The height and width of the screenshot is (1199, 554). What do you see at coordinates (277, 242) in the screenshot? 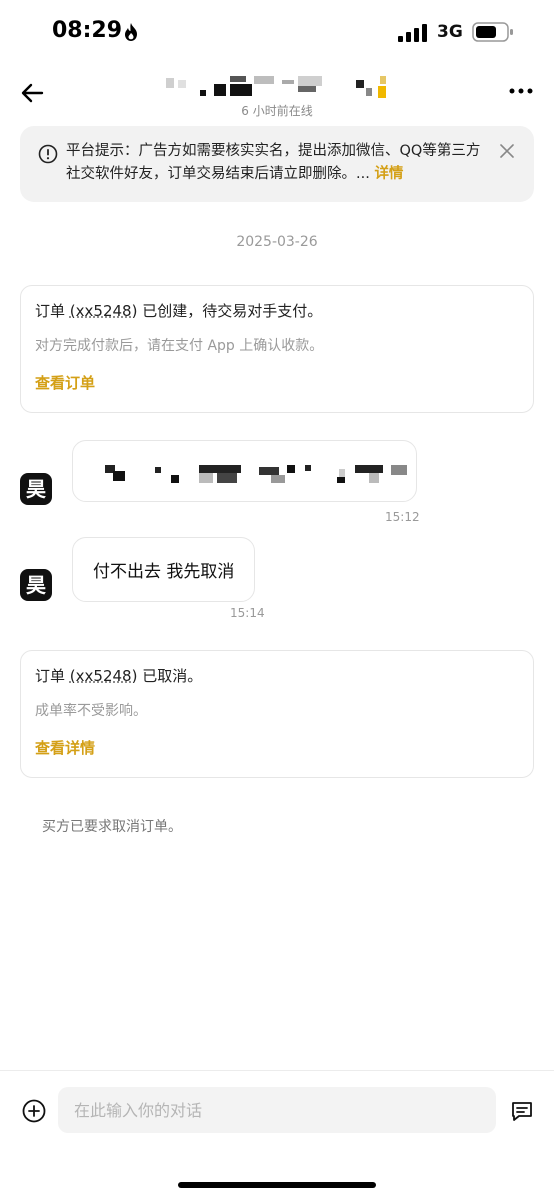
I see `date-separator: 2025-03-26` at bounding box center [277, 242].